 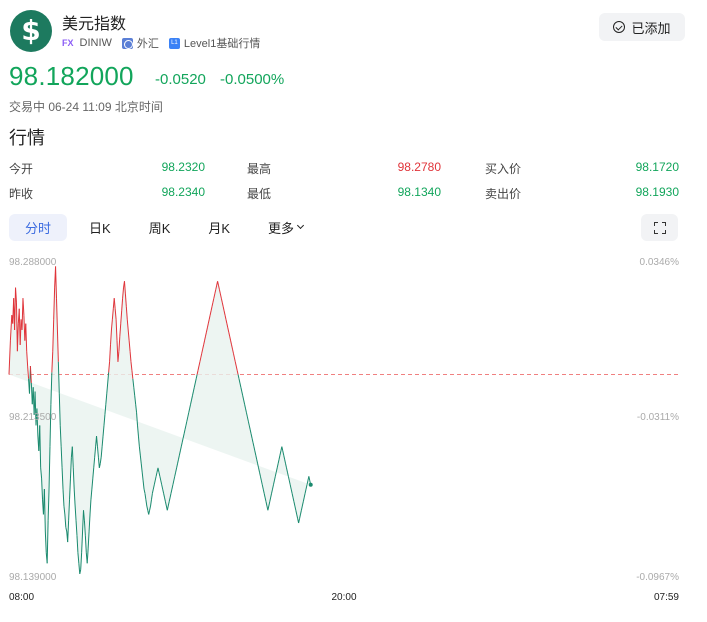 What do you see at coordinates (160, 227) in the screenshot?
I see `tab-weekly: 周K` at bounding box center [160, 227].